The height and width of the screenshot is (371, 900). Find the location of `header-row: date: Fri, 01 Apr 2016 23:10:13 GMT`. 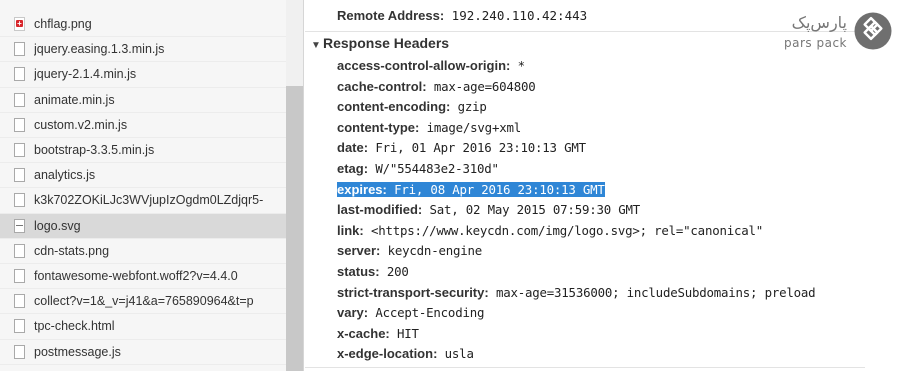

header-row: date: Fri, 01 Apr 2016 23:10:13 GMT is located at coordinates (461, 148).